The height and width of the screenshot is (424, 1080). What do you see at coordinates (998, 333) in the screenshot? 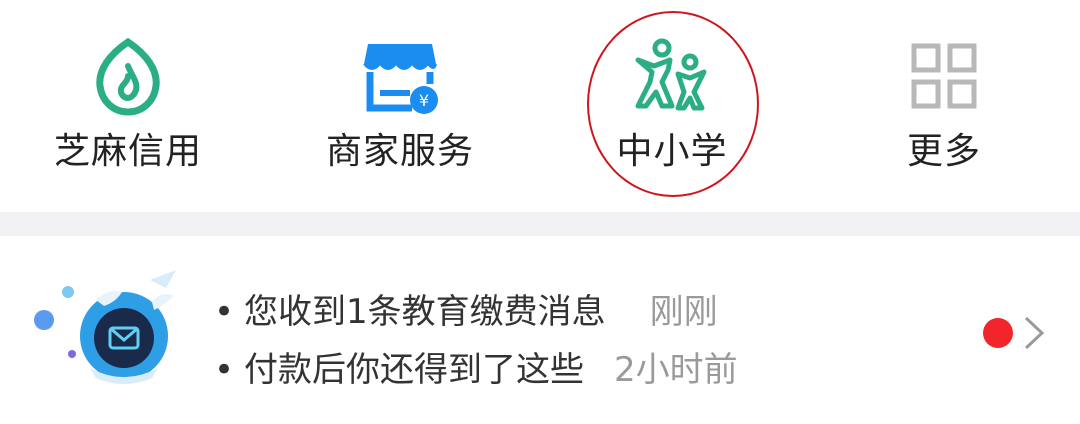
I see `unread-badge-dot` at bounding box center [998, 333].